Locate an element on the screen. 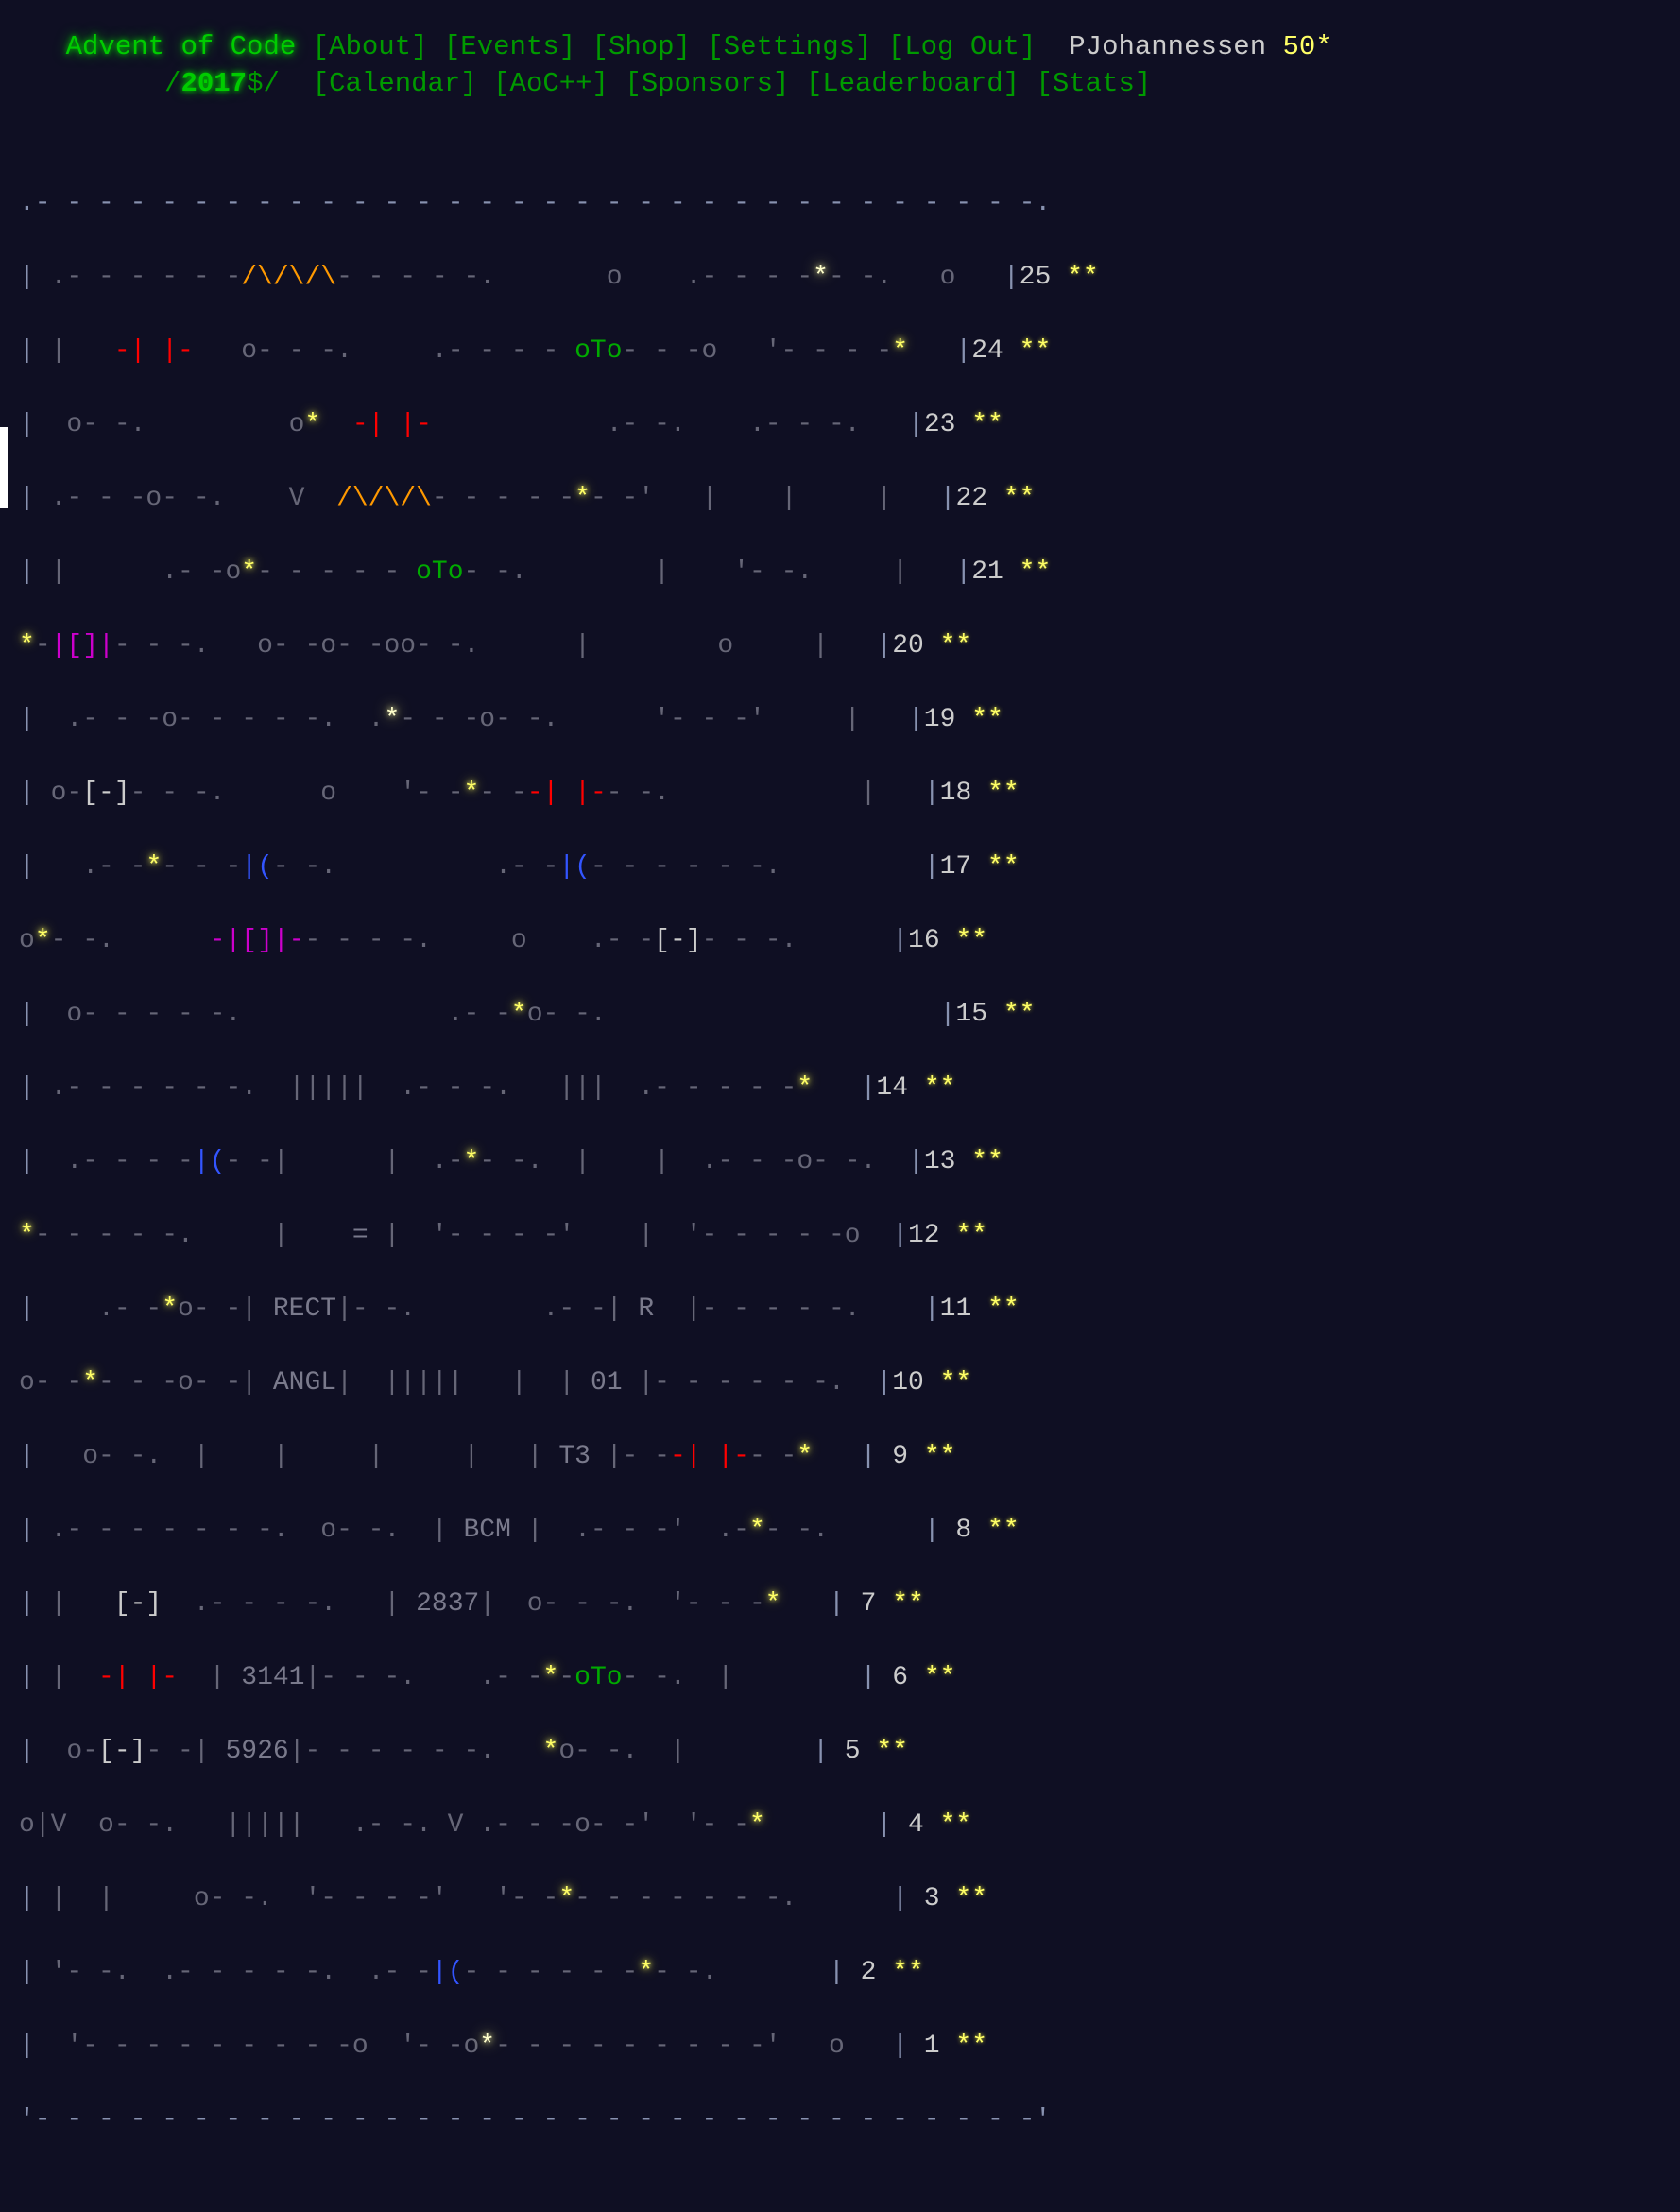  nav-aocpp: [AoC++] is located at coordinates (551, 84).